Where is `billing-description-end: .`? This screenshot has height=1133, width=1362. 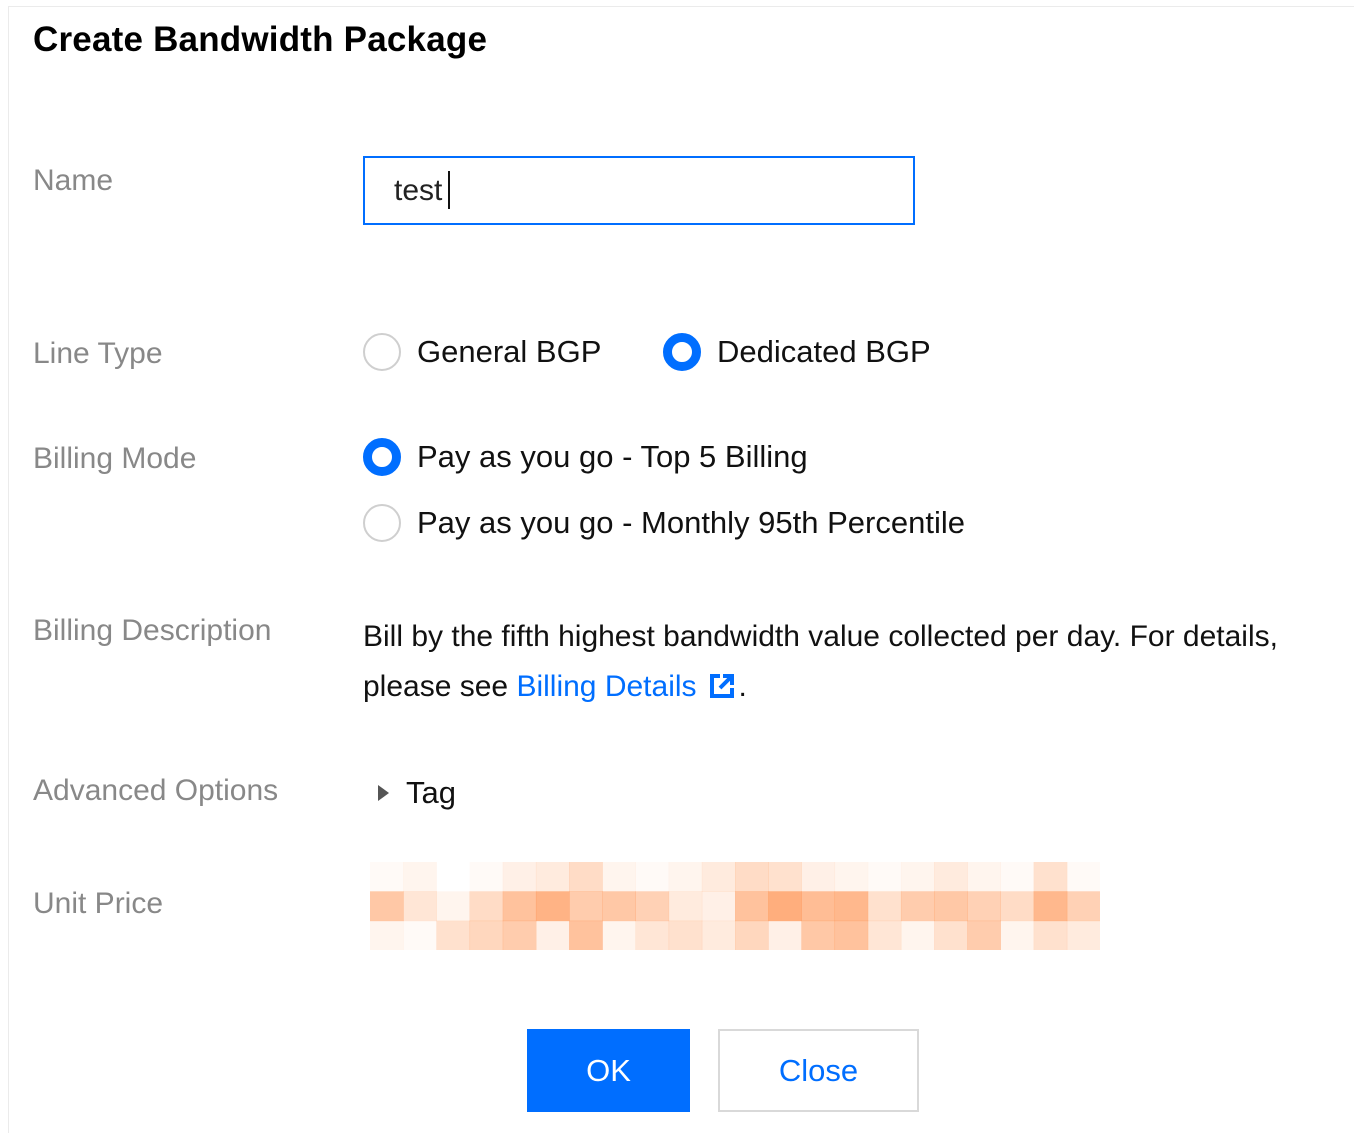 billing-description-end: . is located at coordinates (742, 686).